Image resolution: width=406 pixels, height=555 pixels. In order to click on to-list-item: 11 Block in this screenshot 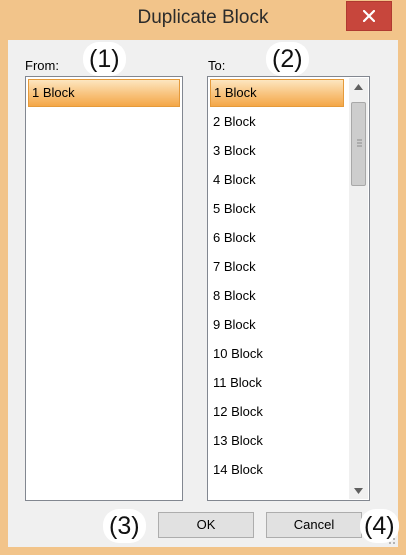, I will do `click(277, 383)`.